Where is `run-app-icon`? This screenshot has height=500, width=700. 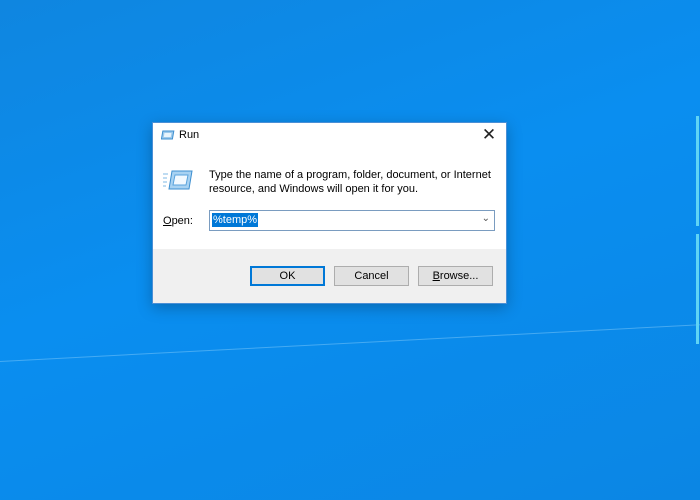
run-app-icon is located at coordinates (167, 136).